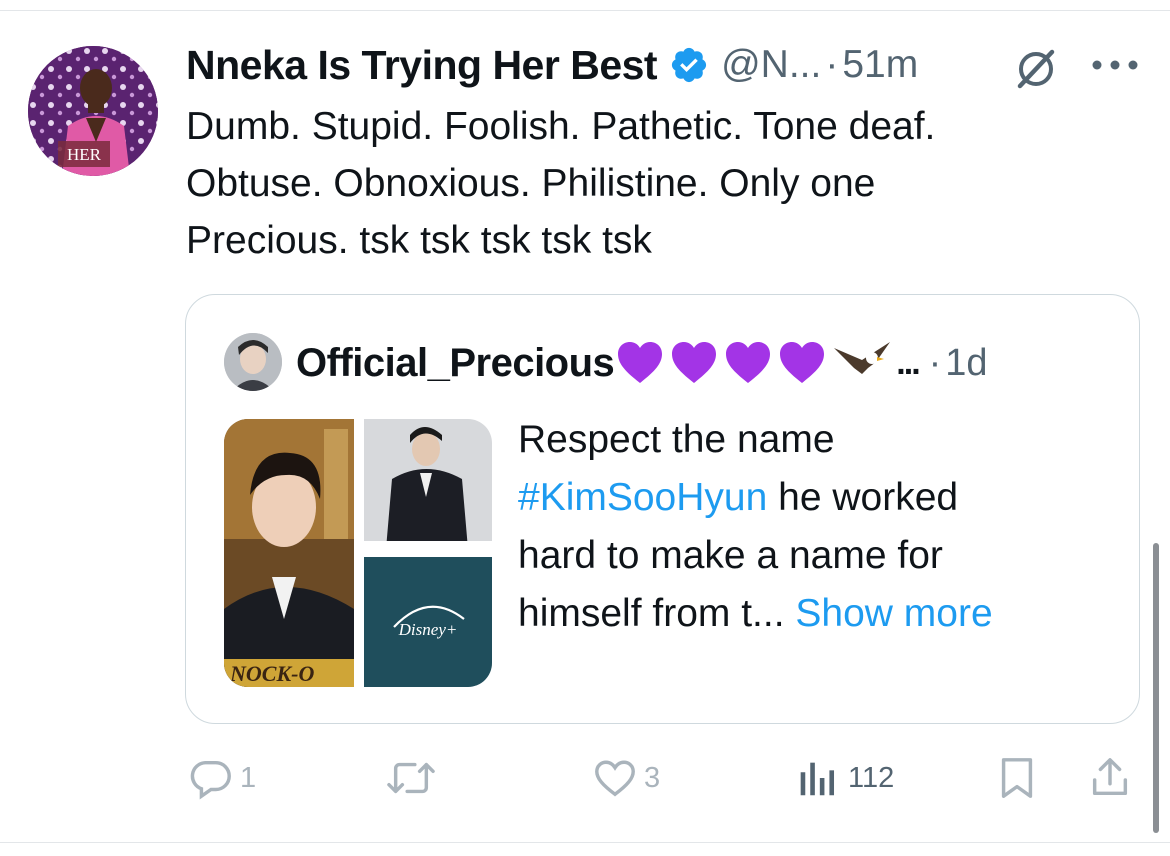  Describe the element at coordinates (893, 613) in the screenshot. I see `show-more-link: Show more` at that location.